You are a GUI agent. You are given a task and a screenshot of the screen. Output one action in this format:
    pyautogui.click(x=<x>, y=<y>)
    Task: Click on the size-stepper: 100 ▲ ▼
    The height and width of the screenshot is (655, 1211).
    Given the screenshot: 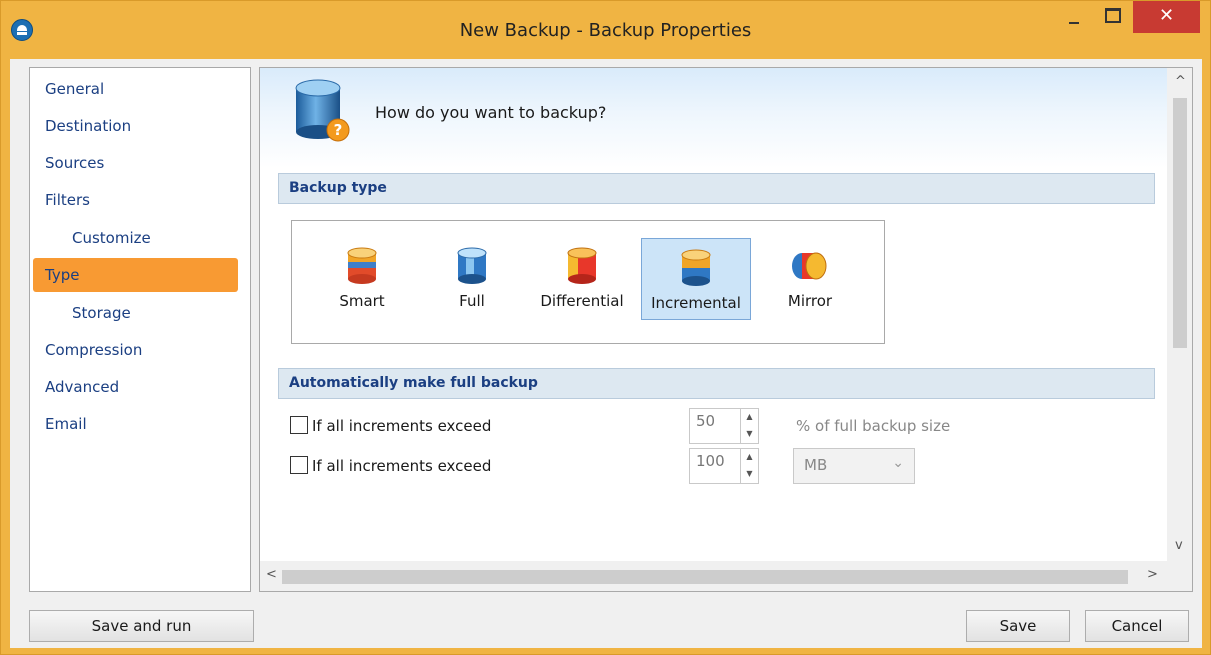 What is the action you would take?
    pyautogui.click(x=724, y=466)
    